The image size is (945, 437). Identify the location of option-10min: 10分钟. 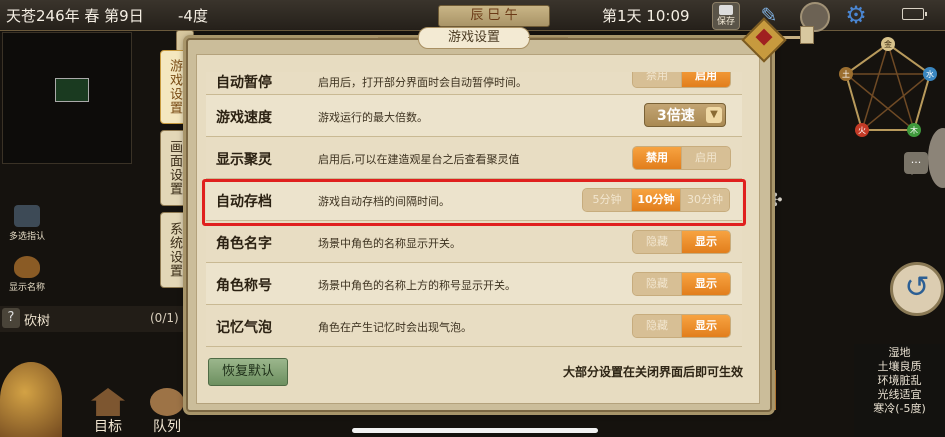
(655, 200).